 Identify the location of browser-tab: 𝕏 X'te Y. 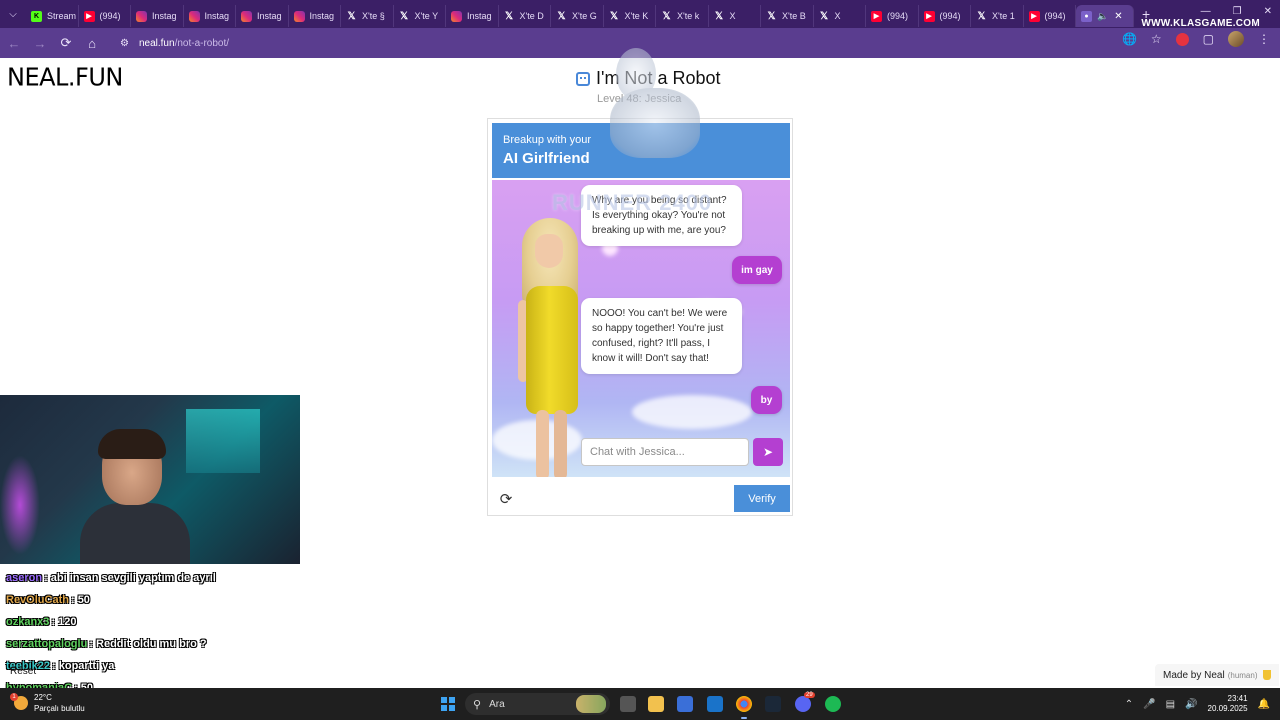
(420, 16).